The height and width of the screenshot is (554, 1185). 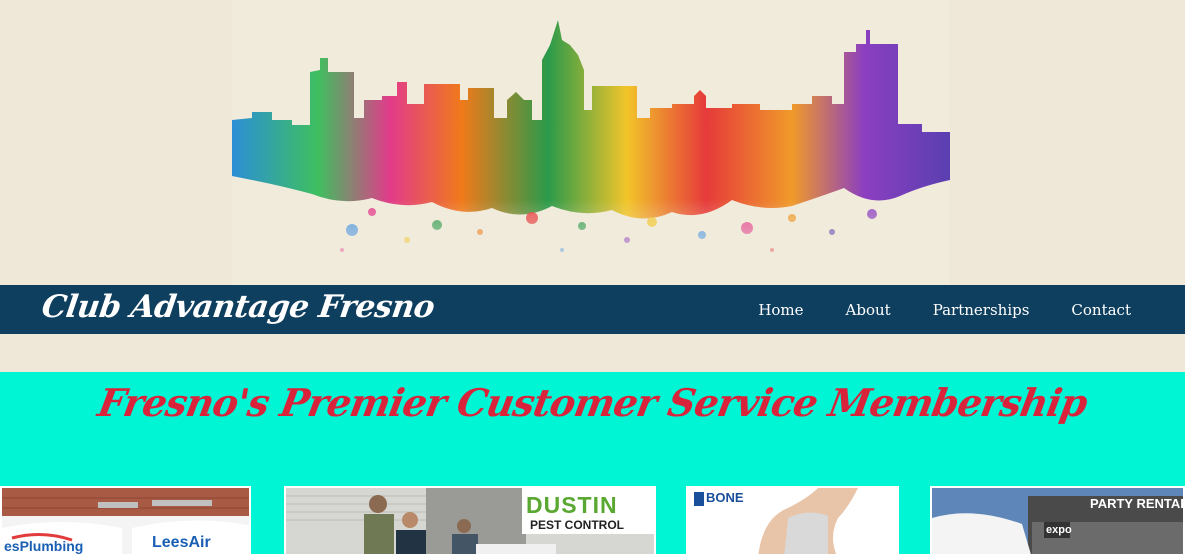 I want to click on partner-card-bone-store: BONE, so click(x=792, y=520).